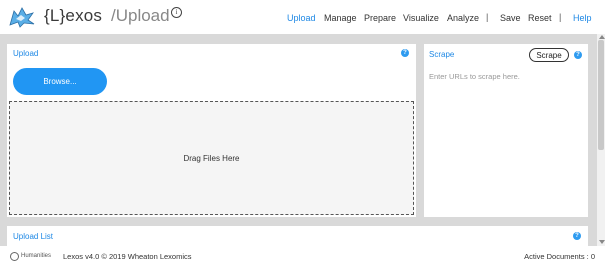 This screenshot has width=605, height=266. I want to click on scrape-panel-title: Scrape, so click(442, 54).